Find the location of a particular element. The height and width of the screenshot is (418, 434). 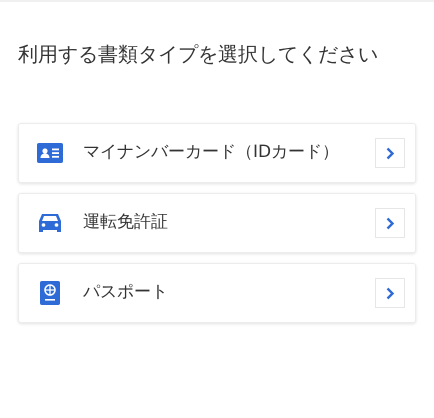

page-title: 利用する書類タイプを選択してください is located at coordinates (198, 54).